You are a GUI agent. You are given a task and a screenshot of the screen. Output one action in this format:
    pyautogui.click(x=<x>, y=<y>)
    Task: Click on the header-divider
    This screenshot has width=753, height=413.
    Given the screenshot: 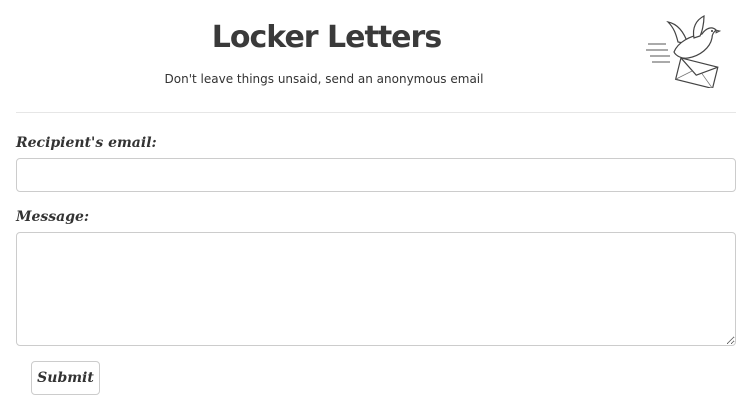 What is the action you would take?
    pyautogui.click(x=376, y=112)
    